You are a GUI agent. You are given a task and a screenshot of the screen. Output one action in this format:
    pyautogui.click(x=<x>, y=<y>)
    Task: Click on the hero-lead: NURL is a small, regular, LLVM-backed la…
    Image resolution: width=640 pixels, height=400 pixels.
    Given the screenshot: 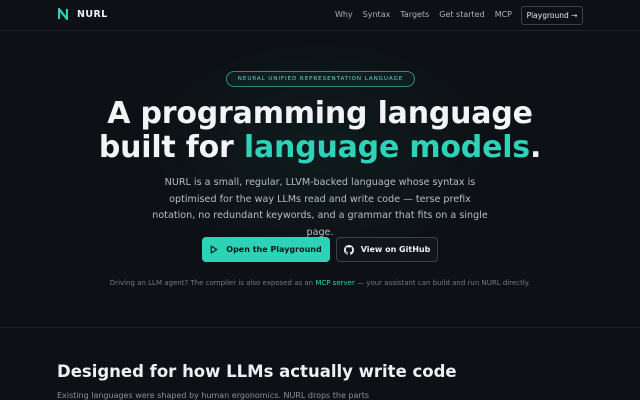 What is the action you would take?
    pyautogui.click(x=320, y=207)
    